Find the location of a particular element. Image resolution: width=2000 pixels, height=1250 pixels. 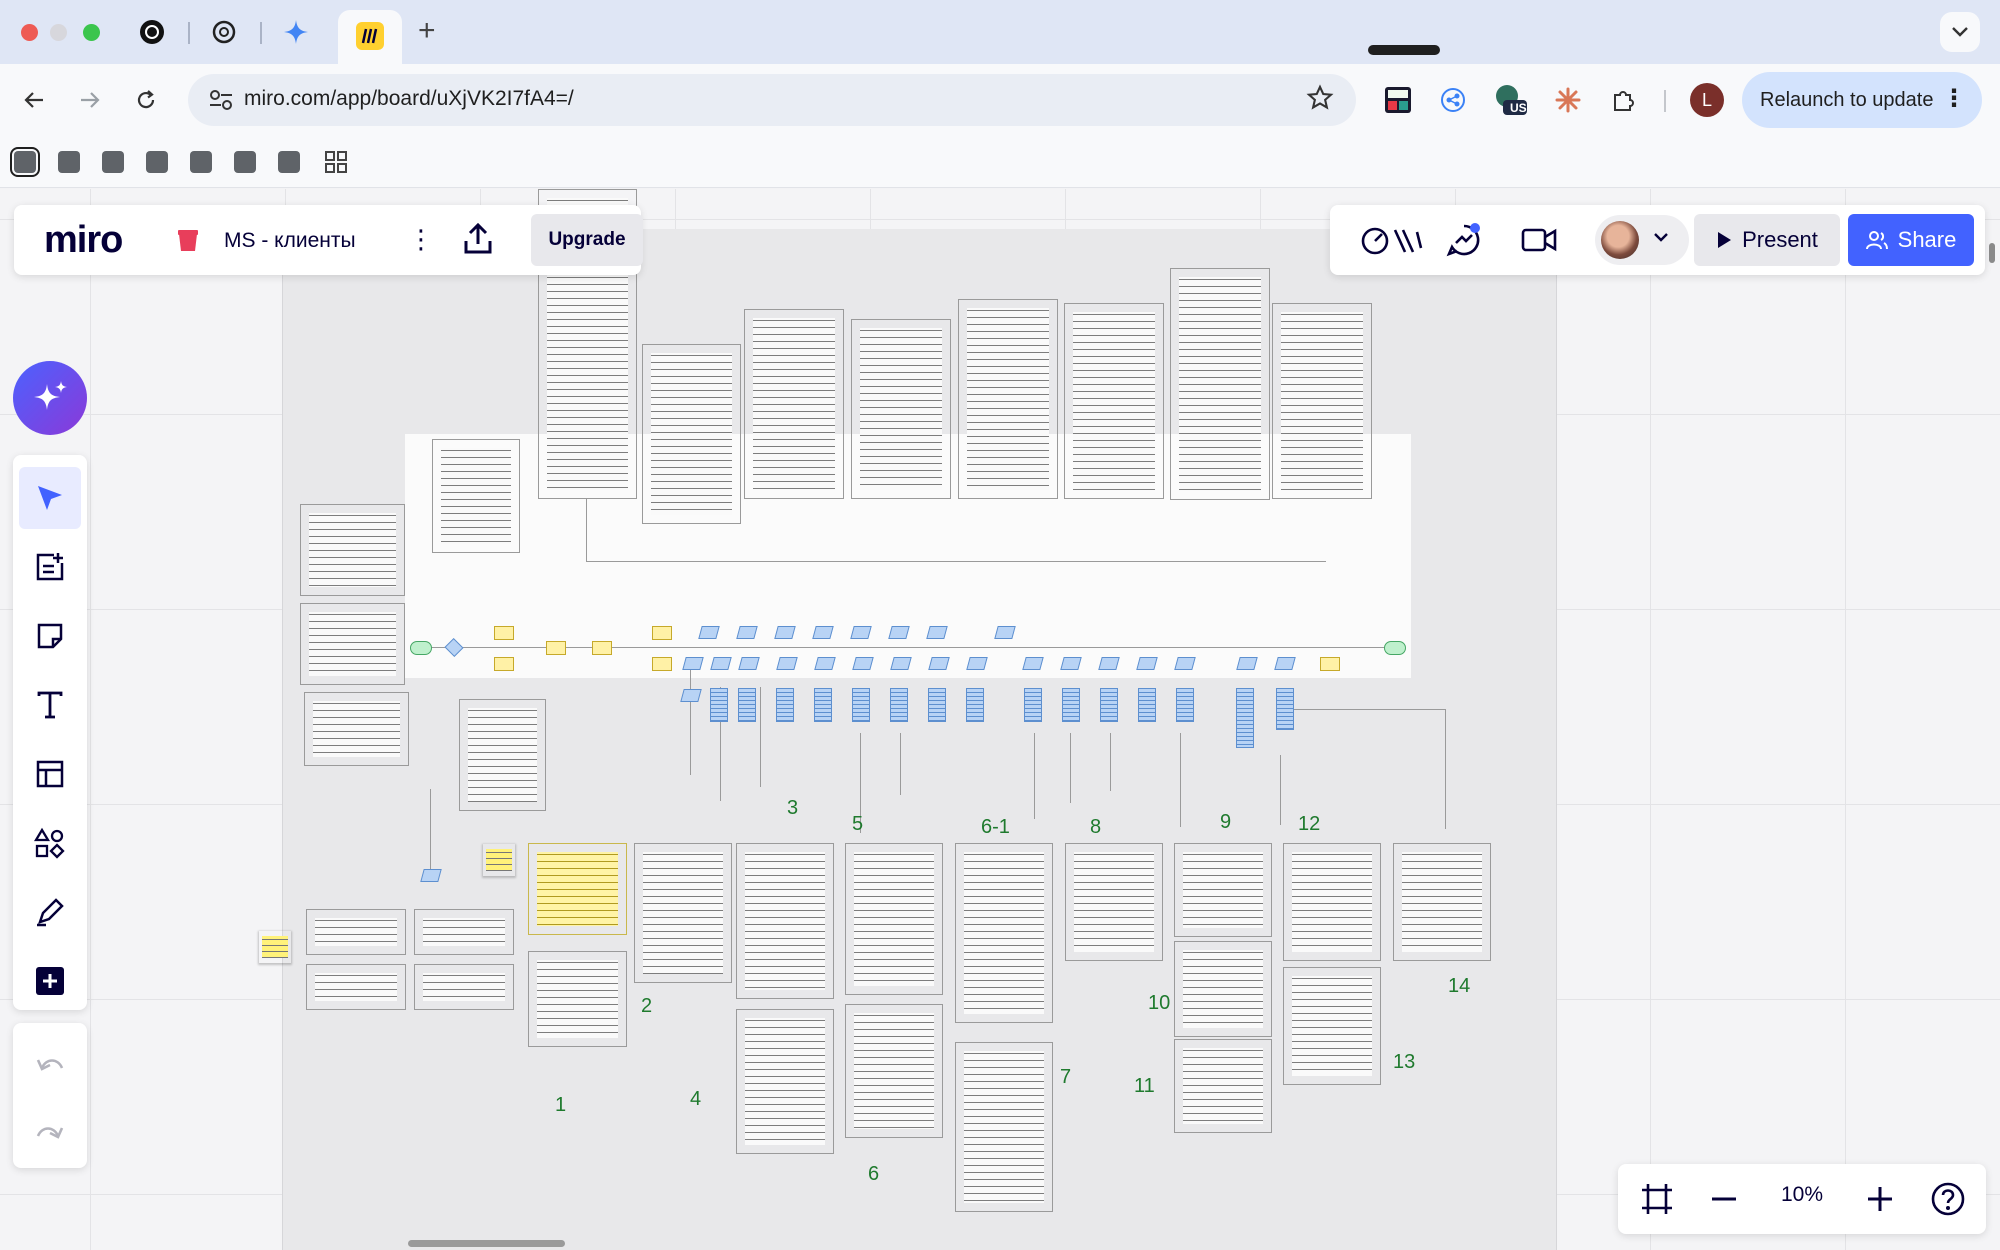

select-tool is located at coordinates (50, 498).